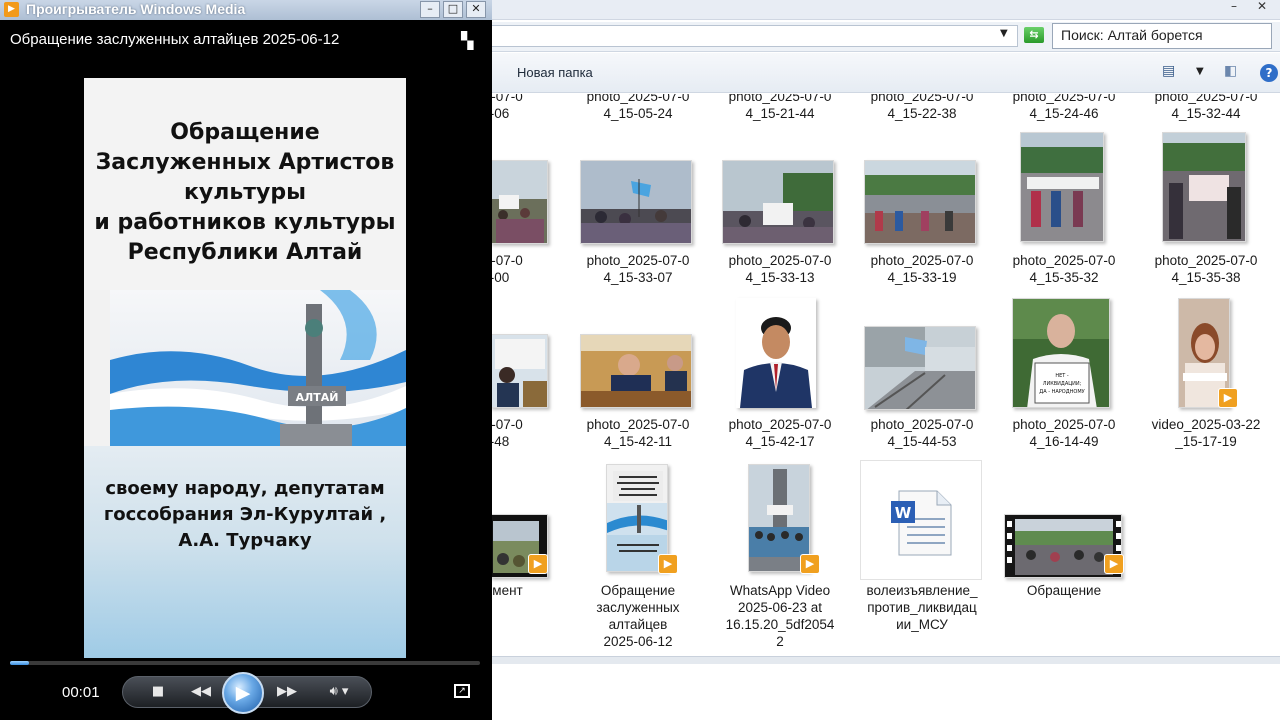  I want to click on banner-label: АЛТАЙ, so click(317, 397).